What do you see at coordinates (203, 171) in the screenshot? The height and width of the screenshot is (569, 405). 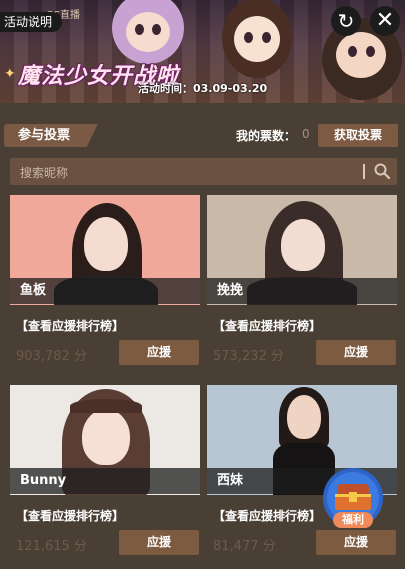 I see `search-input: 搜索昵称` at bounding box center [203, 171].